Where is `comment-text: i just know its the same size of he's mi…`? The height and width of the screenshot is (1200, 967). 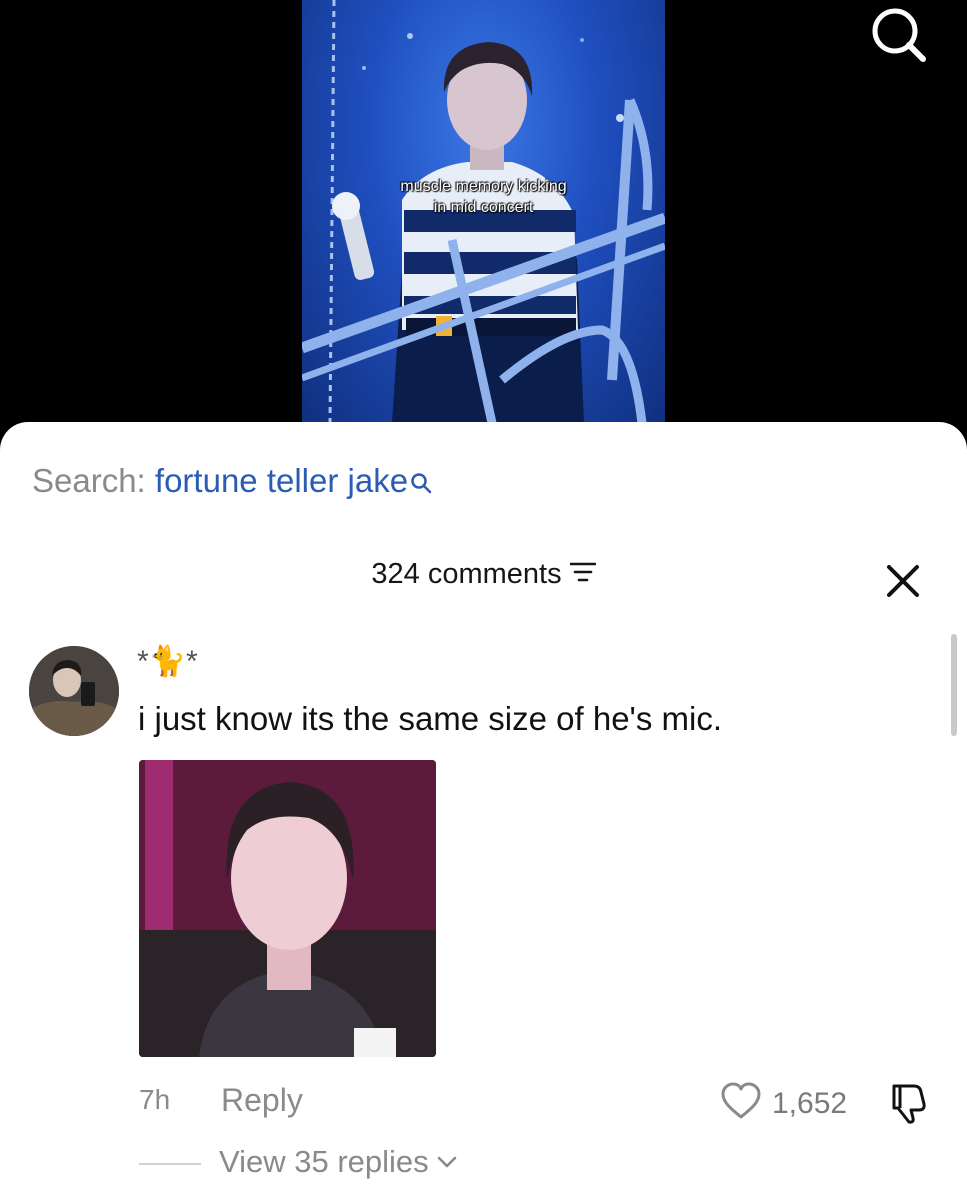
comment-text: i just know its the same size of he's mi… is located at coordinates (430, 718).